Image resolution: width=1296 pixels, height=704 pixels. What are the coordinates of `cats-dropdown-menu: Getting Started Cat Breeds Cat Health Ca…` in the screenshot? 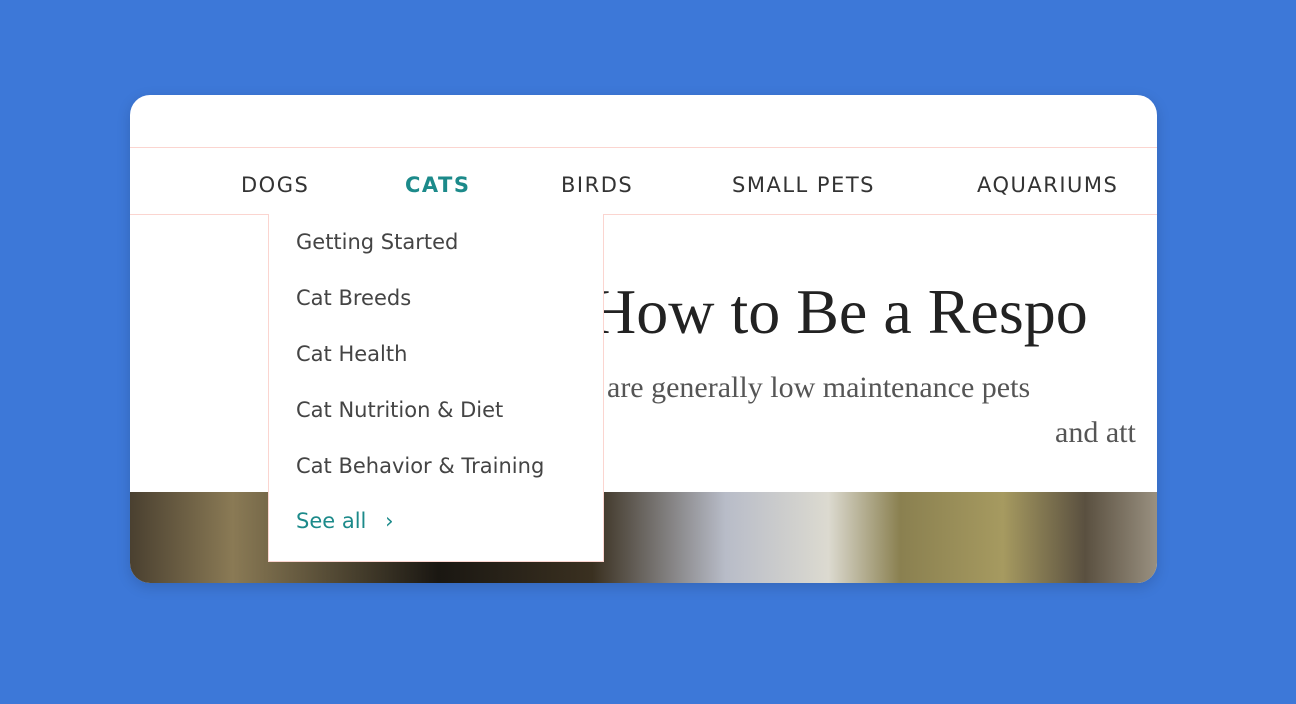 It's located at (436, 388).